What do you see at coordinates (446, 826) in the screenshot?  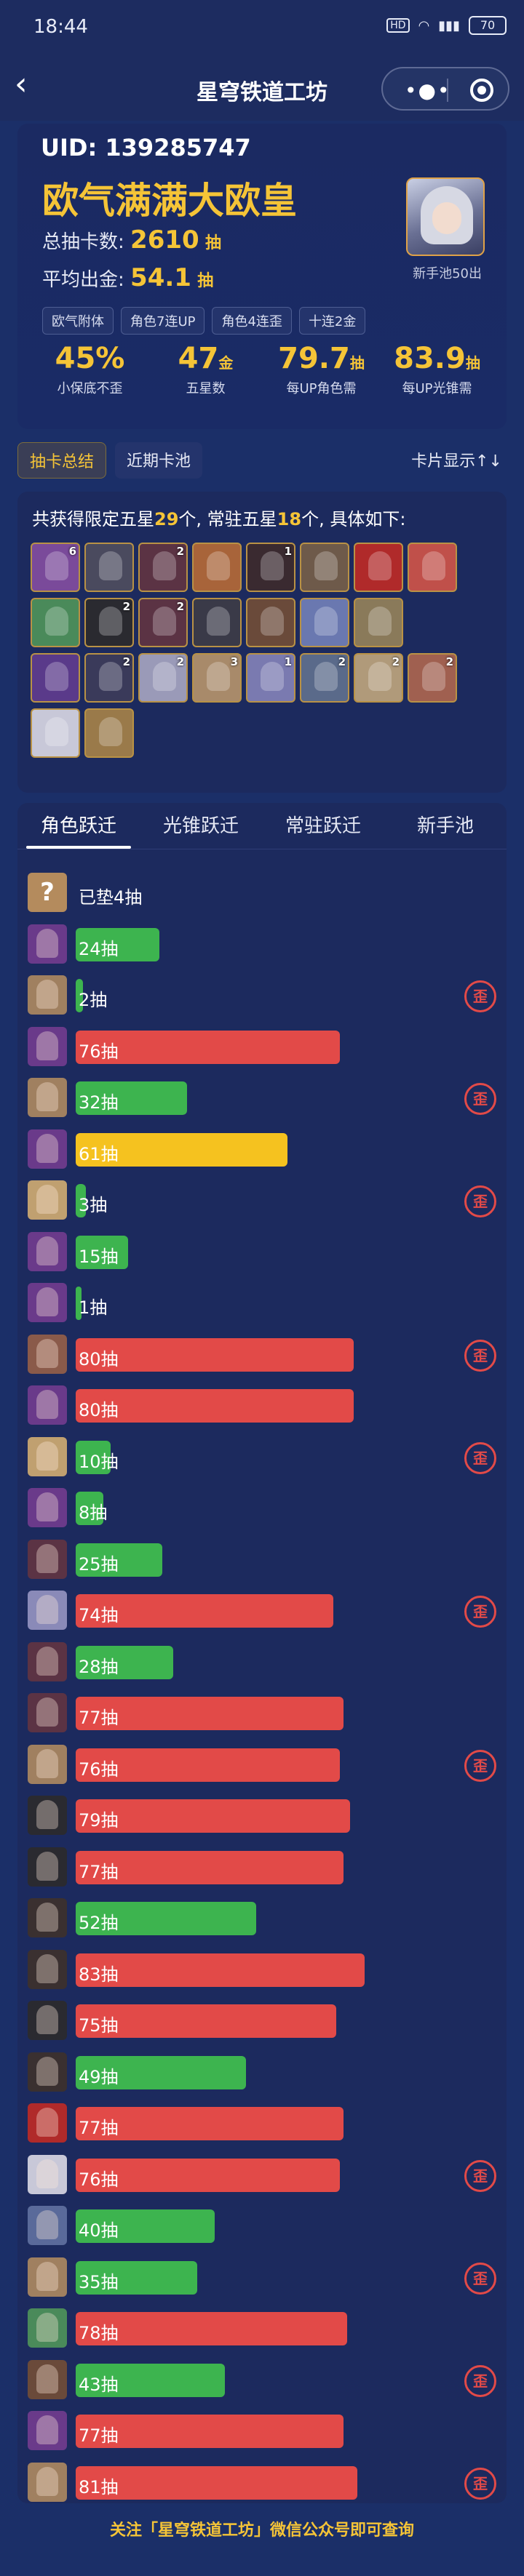 I see `tab-beginner-pool: 新手池` at bounding box center [446, 826].